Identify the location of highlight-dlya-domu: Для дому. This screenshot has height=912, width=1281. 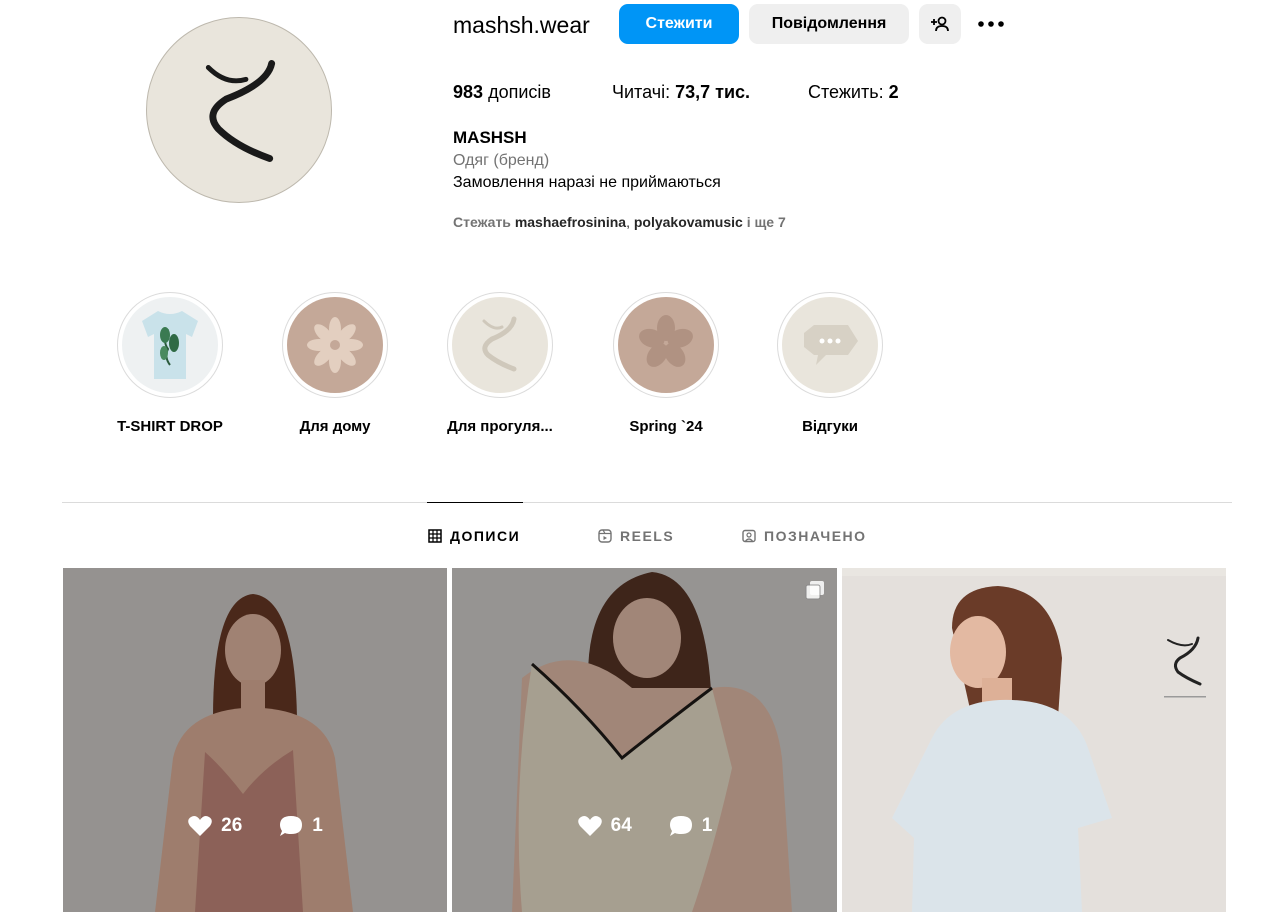
(335, 363).